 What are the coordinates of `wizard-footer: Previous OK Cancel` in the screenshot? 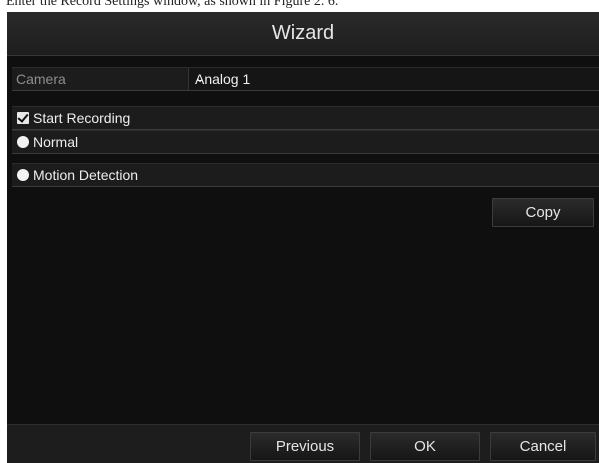 It's located at (303, 443).